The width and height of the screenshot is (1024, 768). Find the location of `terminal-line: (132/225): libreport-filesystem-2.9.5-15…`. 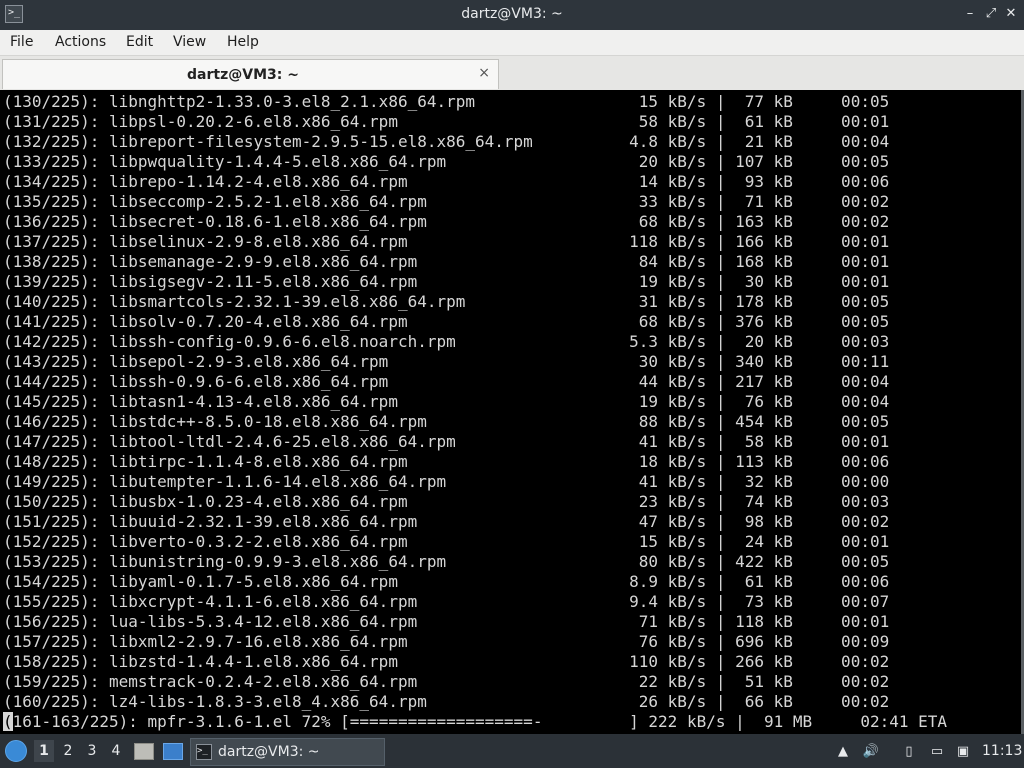

terminal-line: (132/225): libreport-filesystem-2.9.5-15… is located at coordinates (446, 141).